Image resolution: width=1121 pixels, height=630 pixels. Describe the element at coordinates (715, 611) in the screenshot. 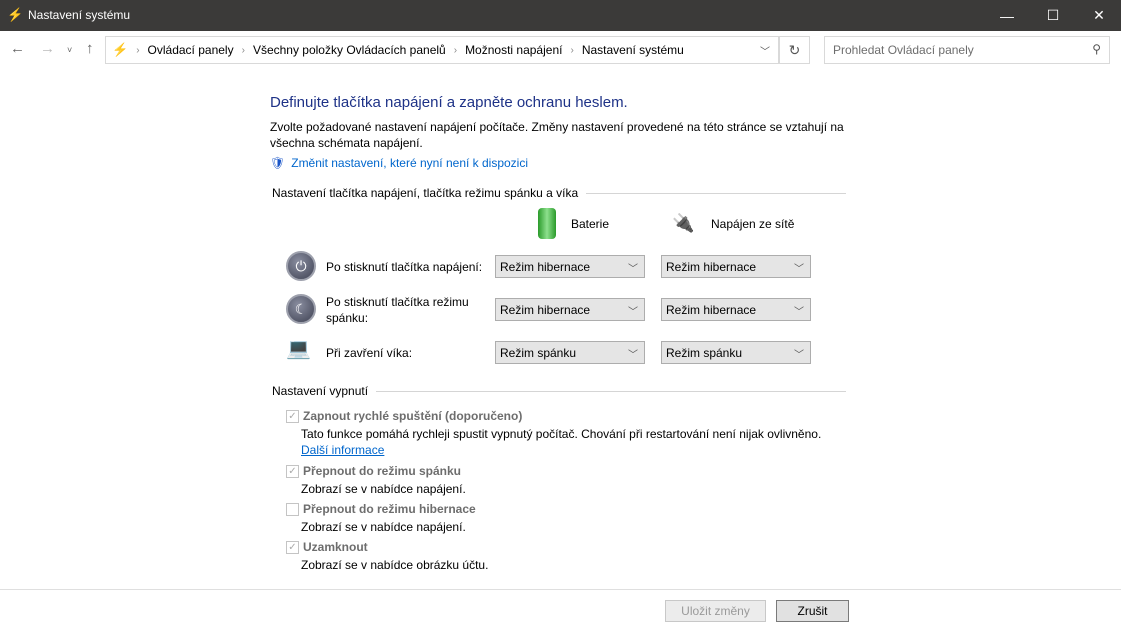

I see `save-button: Uložit změny` at that location.